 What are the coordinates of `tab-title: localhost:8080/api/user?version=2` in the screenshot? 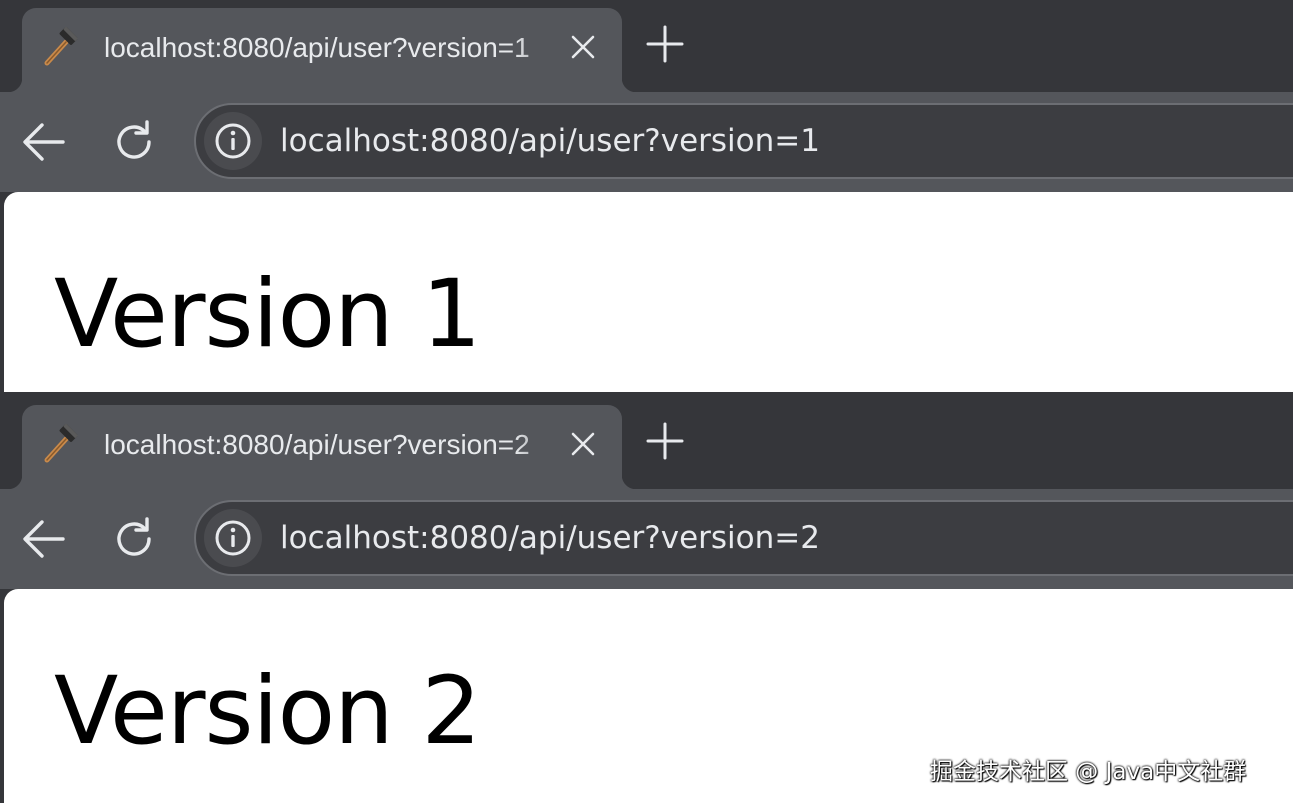 It's located at (317, 444).